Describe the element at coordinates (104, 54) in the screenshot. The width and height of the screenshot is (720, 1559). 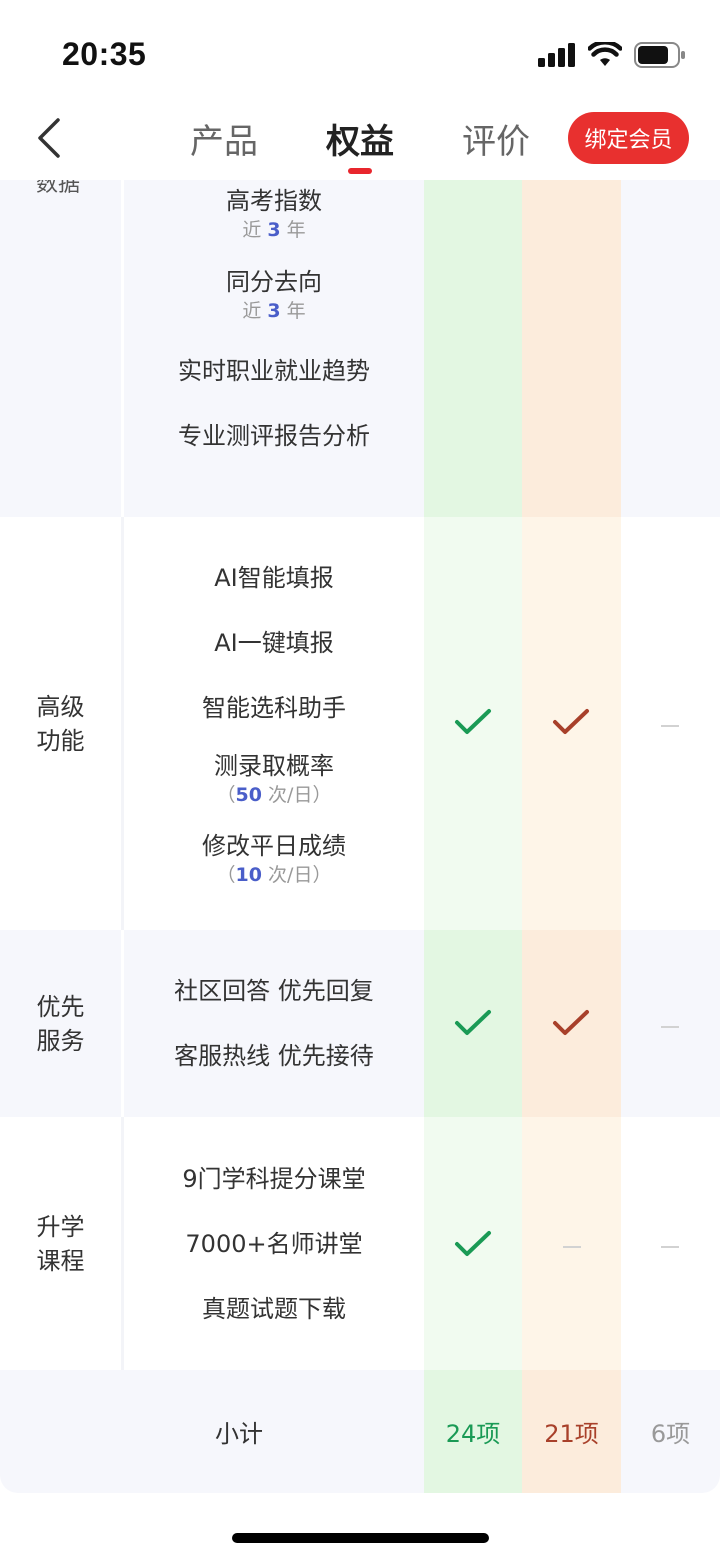
I see `status-time: 20:35` at that location.